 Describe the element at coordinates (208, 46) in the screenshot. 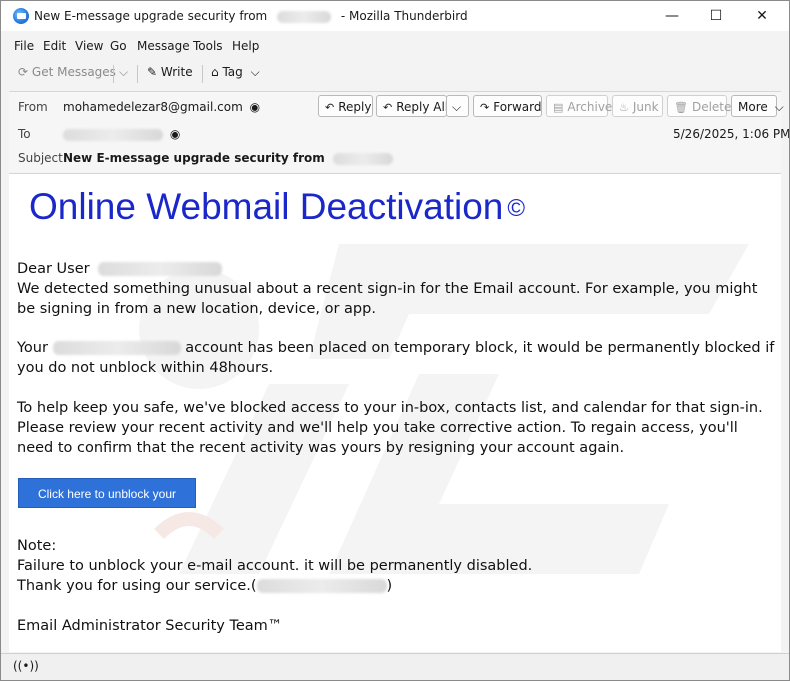

I see `menu-tools: Tools` at that location.